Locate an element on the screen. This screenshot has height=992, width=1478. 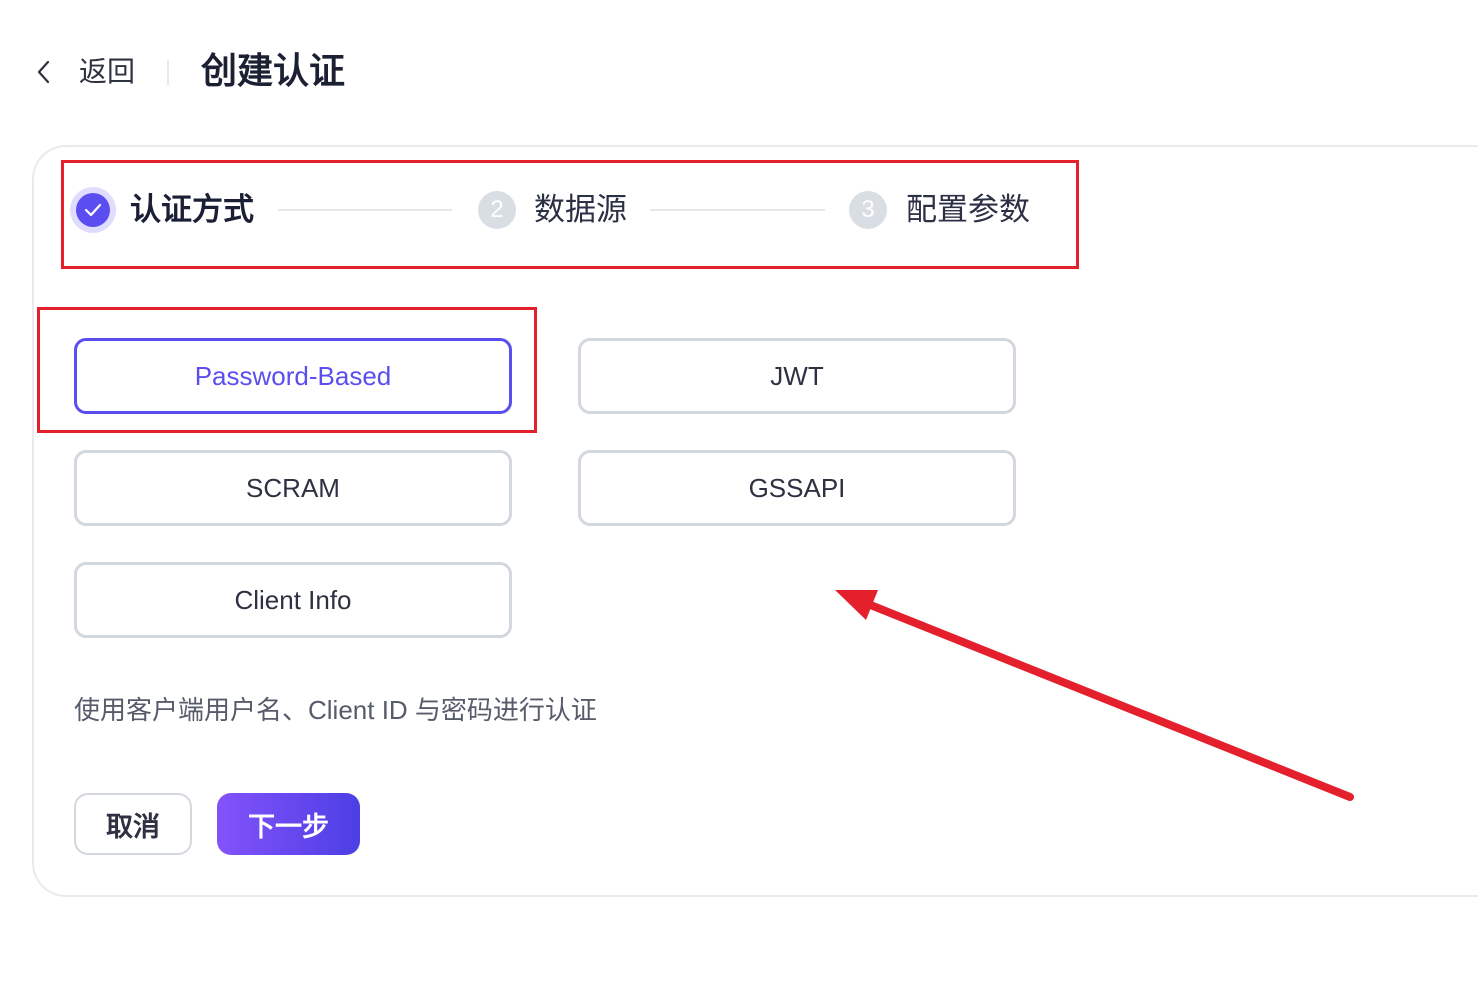
option-password-based: Password-Based is located at coordinates (293, 376).